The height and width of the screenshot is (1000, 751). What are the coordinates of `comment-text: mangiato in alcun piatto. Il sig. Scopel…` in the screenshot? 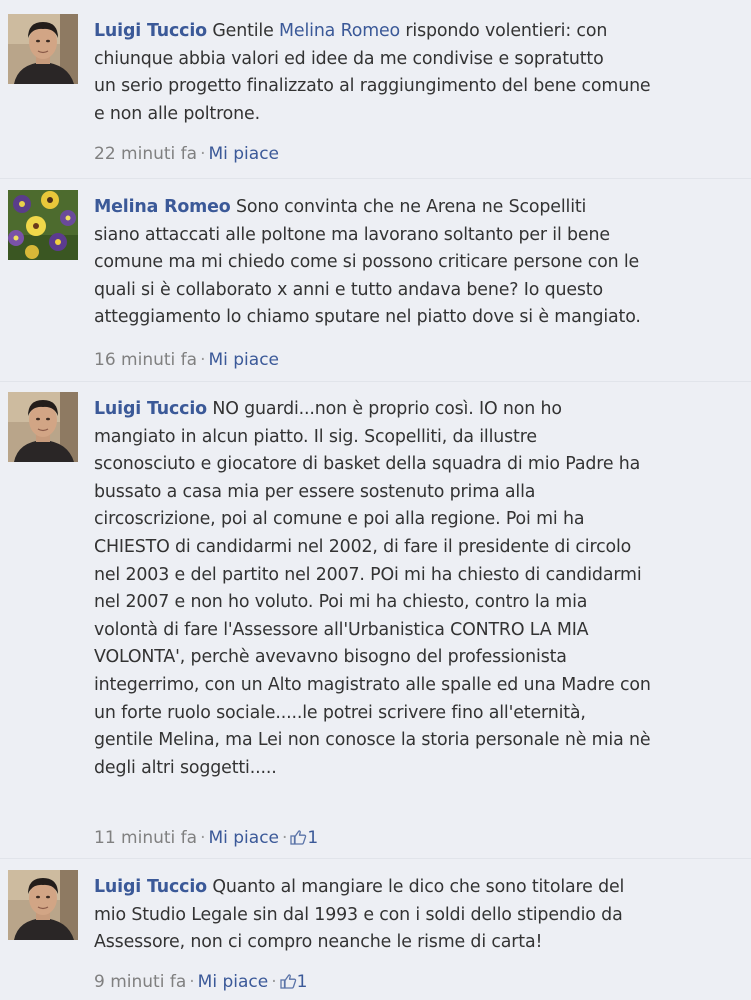 It's located at (315, 436).